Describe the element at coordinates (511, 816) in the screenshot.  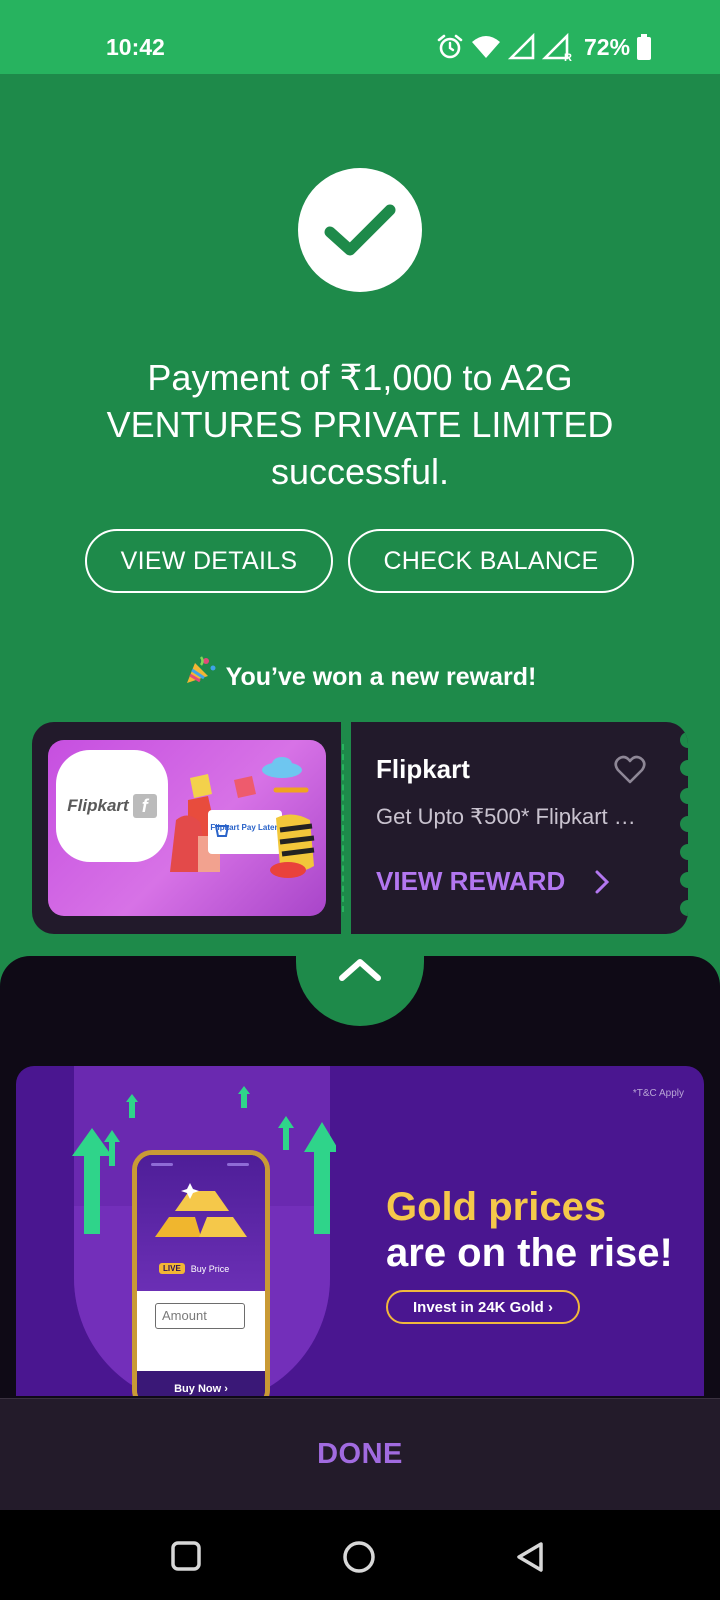
I see `reward-offer-text: Get Upto ₹500* Flipkart Pay Later` at that location.